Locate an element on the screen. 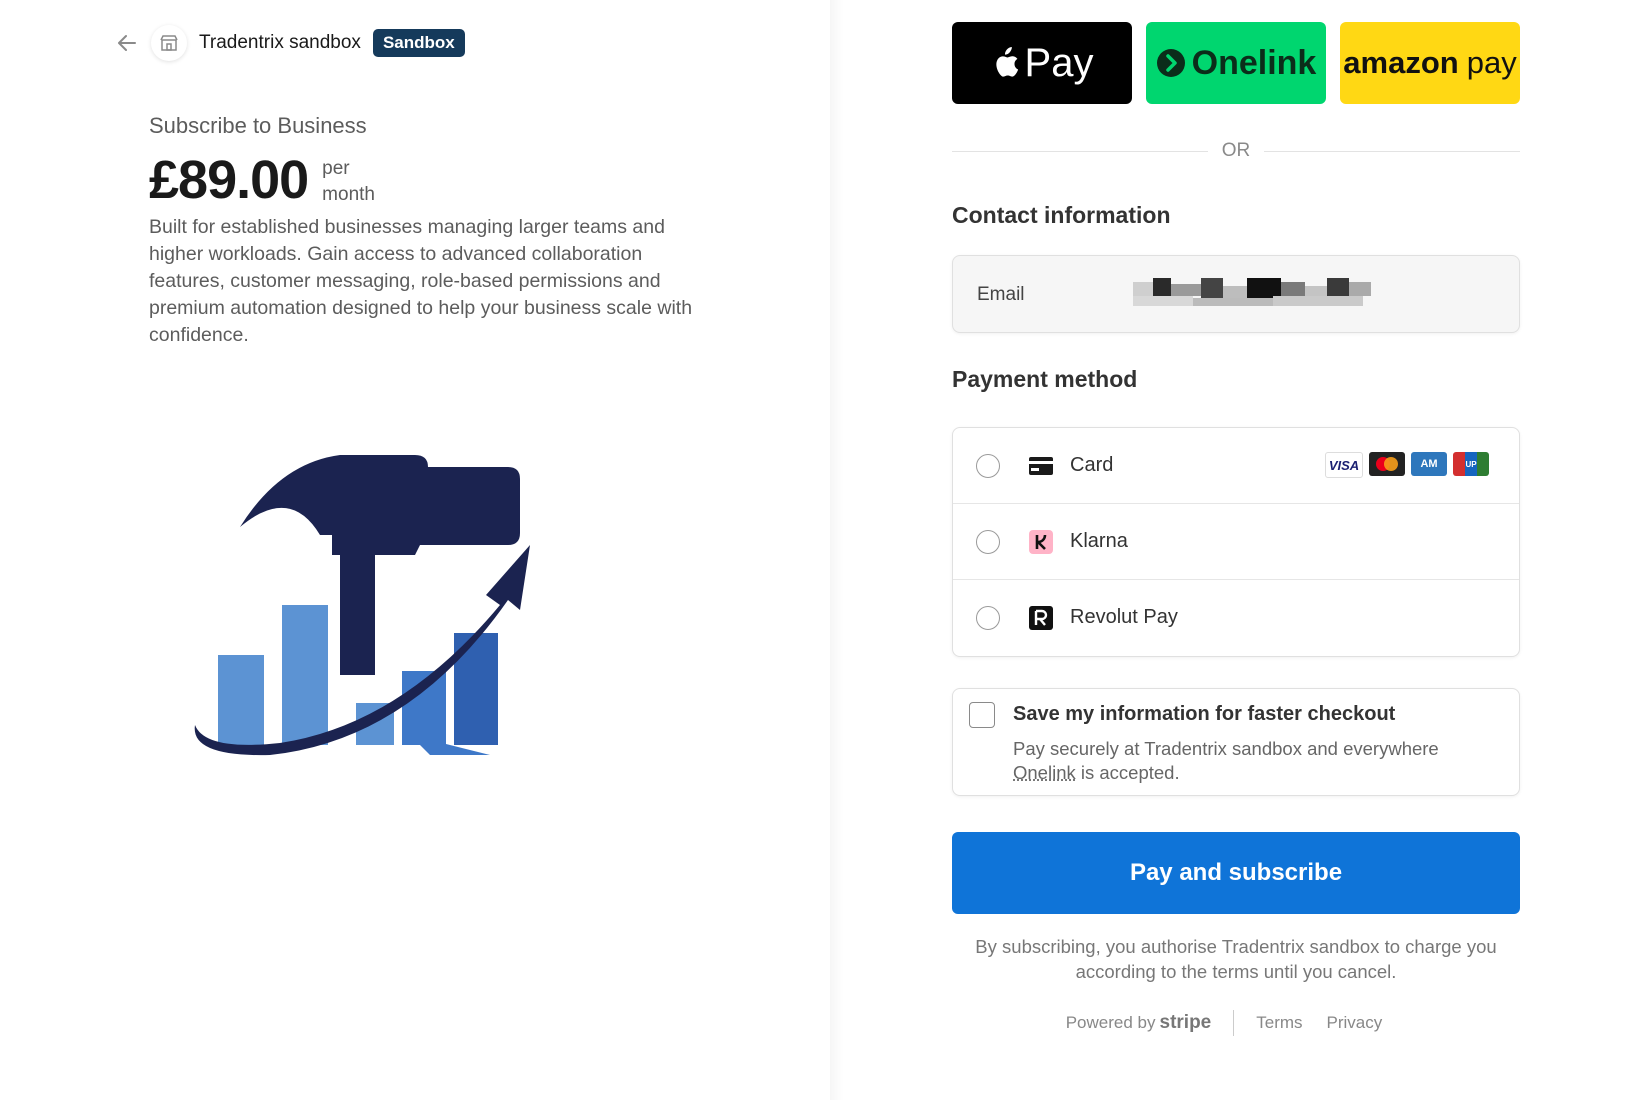  unionpay-icon: UP is located at coordinates (1471, 464).